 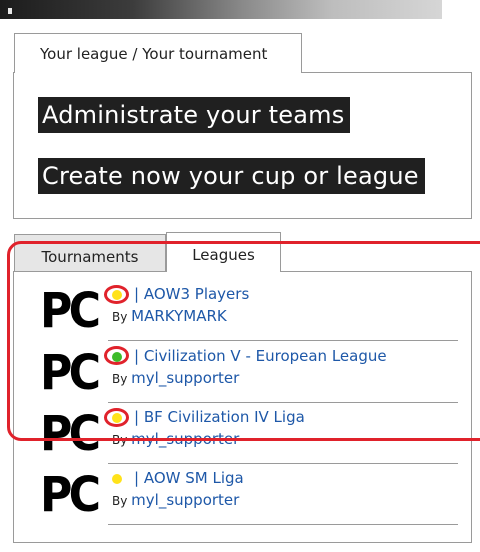 What do you see at coordinates (191, 294) in the screenshot?
I see `league-title-link: | AOW3 Players` at bounding box center [191, 294].